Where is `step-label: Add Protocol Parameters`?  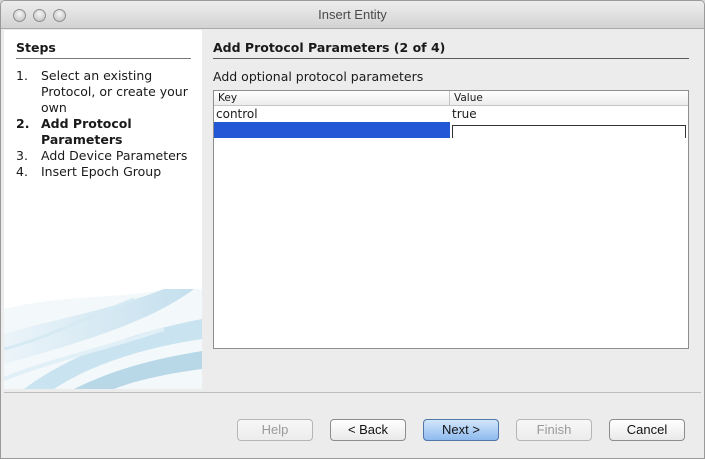
step-label: Add Protocol Parameters is located at coordinates (86, 131).